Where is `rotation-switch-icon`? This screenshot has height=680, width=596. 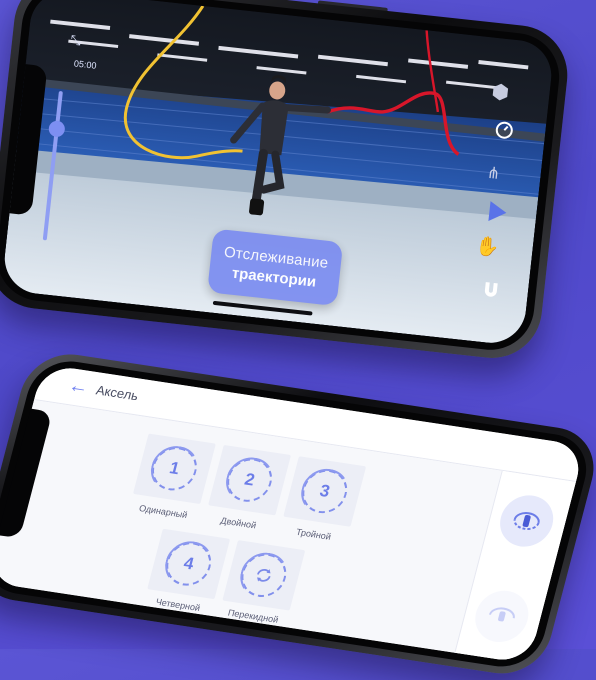
rotation-switch-icon is located at coordinates (264, 575).